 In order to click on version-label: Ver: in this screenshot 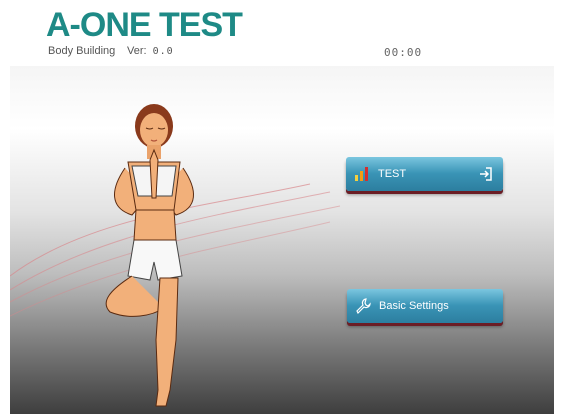, I will do `click(137, 51)`.